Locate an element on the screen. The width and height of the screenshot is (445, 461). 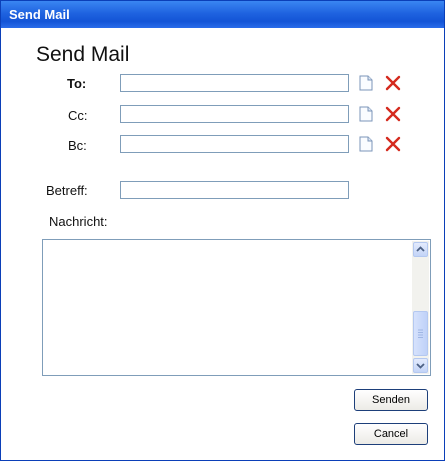
to-label: To: is located at coordinates (77, 83).